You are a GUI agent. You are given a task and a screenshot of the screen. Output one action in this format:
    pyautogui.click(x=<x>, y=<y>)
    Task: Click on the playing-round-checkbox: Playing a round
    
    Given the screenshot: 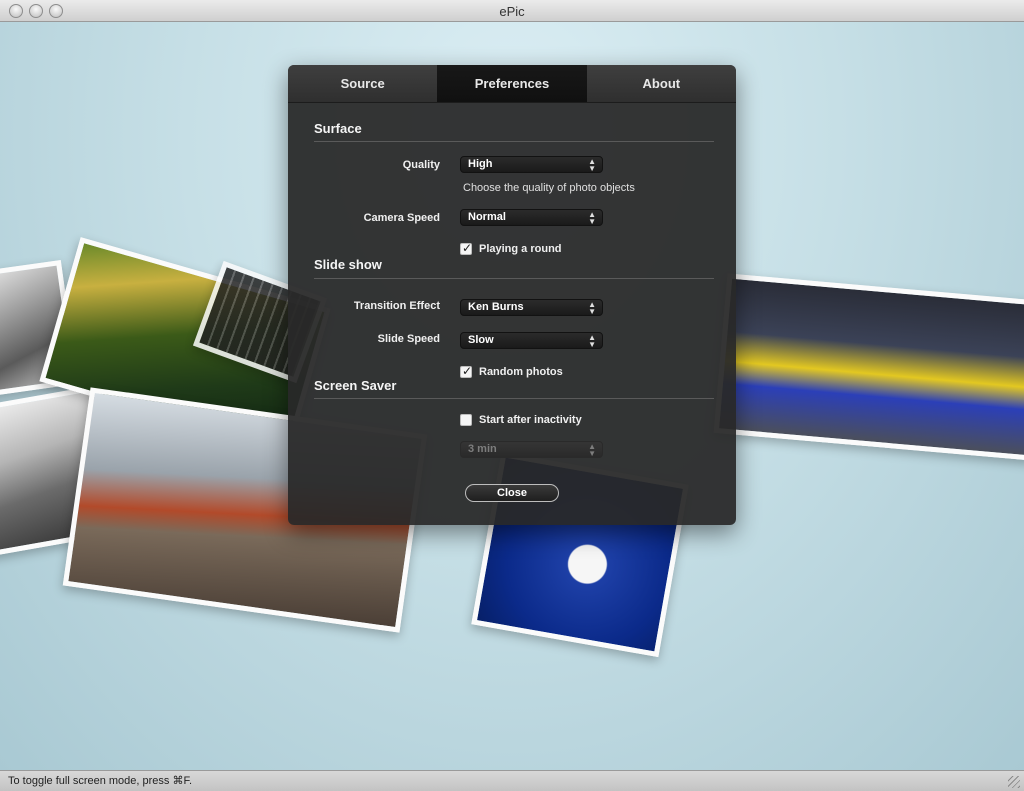 What is the action you would take?
    pyautogui.click(x=511, y=248)
    